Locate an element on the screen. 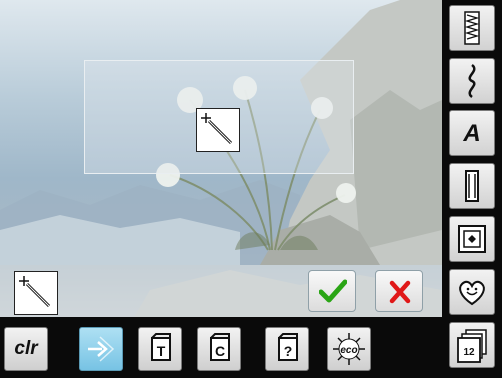 The width and height of the screenshot is (502, 378). heart-icon is located at coordinates (472, 293).